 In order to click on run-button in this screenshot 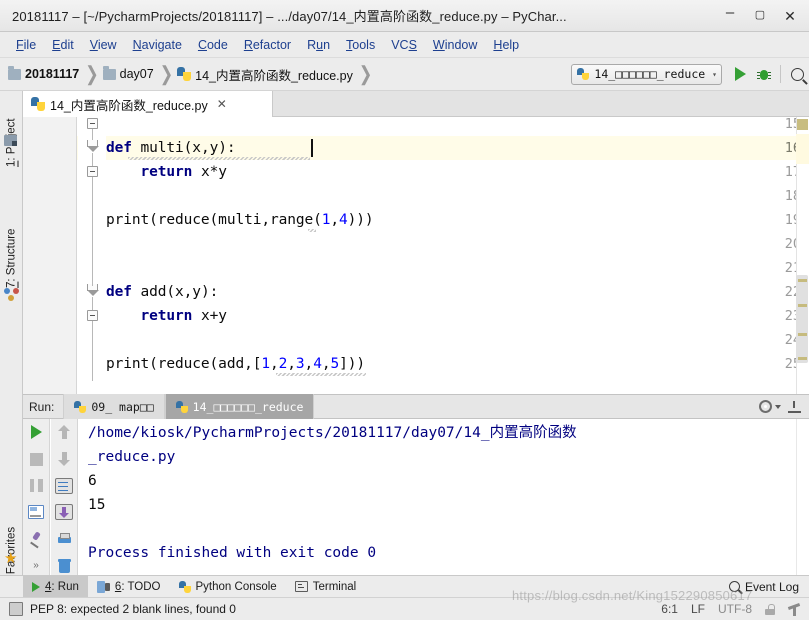, I will do `click(740, 74)`.